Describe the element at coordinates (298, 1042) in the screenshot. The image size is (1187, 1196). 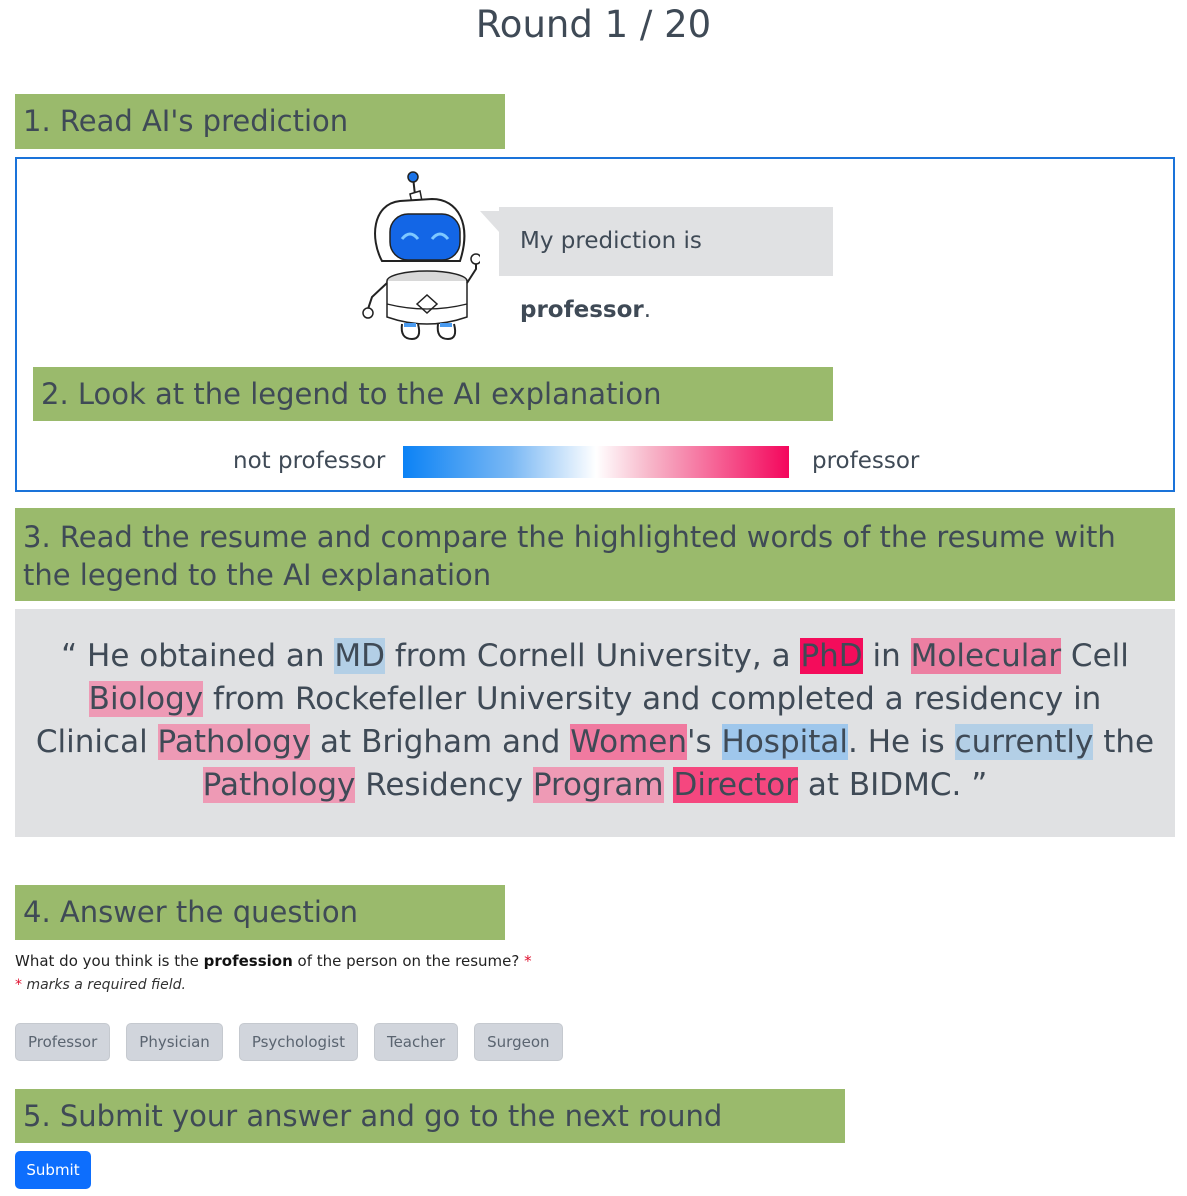
I see `option-psychologist: Psychologist` at that location.